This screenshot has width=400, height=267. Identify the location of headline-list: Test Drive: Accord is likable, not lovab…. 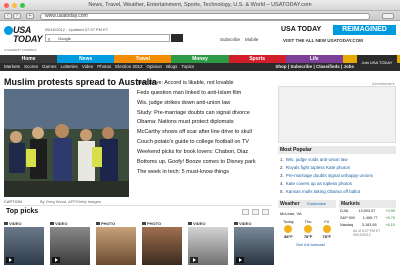
(206, 128).